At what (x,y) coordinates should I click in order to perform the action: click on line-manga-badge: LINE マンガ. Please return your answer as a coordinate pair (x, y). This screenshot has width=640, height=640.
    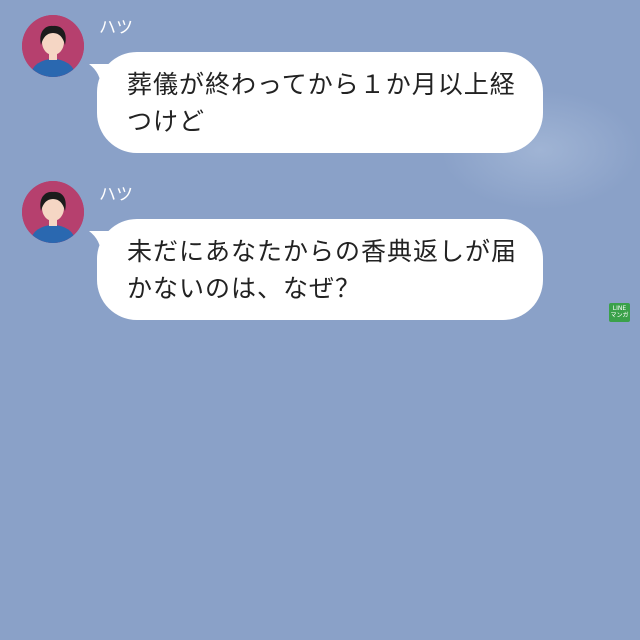
    Looking at the image, I should click on (619, 312).